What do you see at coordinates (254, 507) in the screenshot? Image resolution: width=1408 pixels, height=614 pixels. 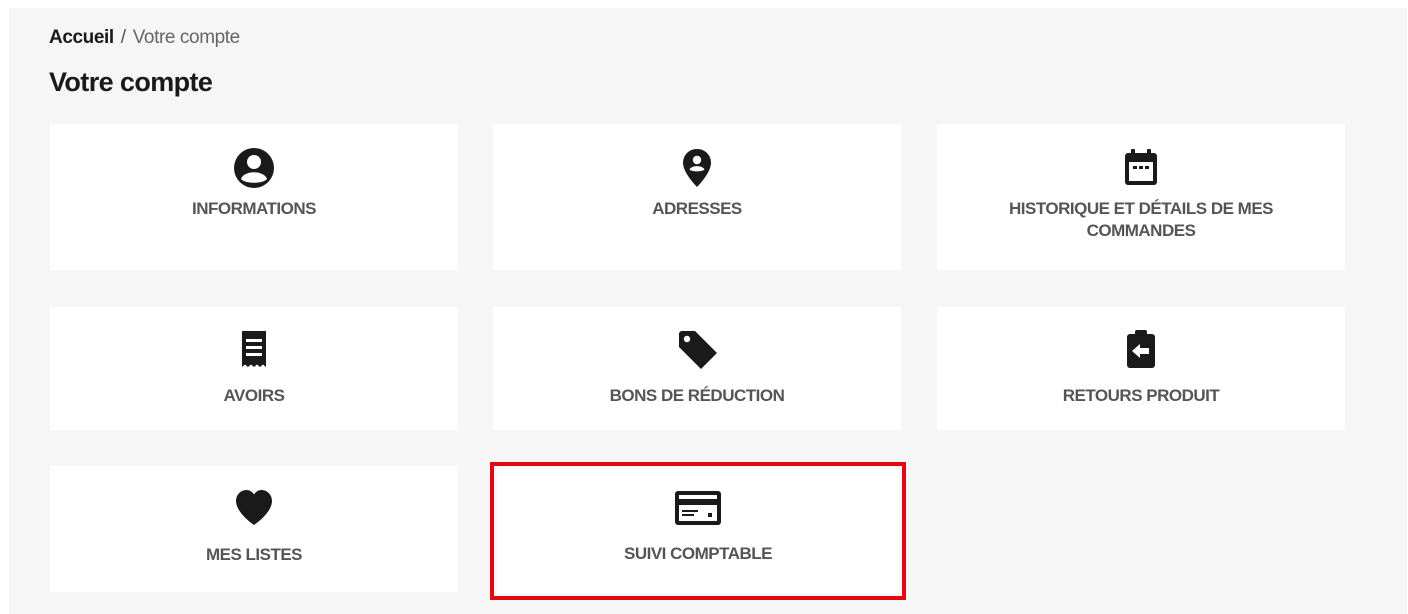 I see `heart-icon` at bounding box center [254, 507].